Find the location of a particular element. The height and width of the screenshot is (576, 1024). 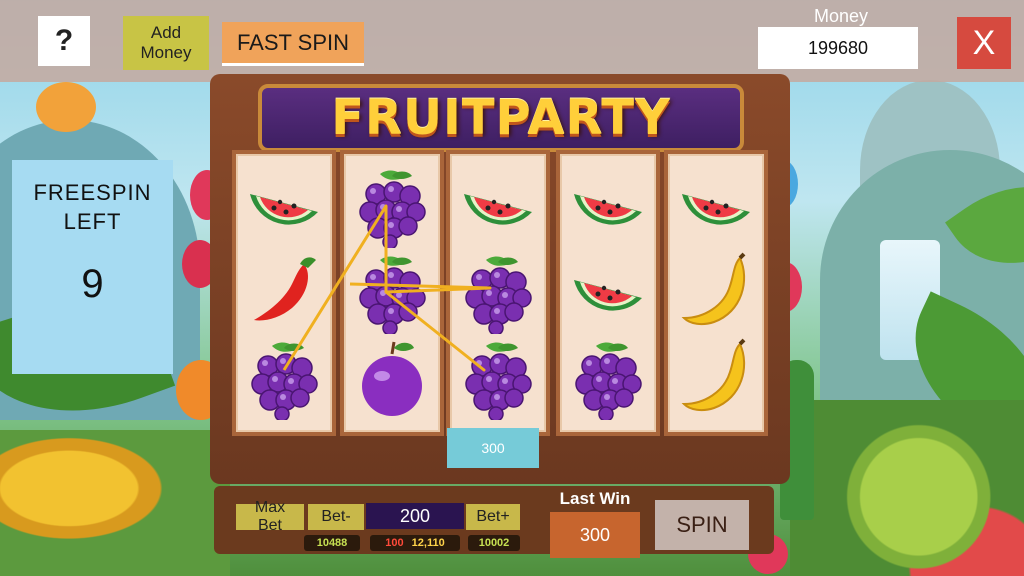

close-button: X is located at coordinates (984, 43).